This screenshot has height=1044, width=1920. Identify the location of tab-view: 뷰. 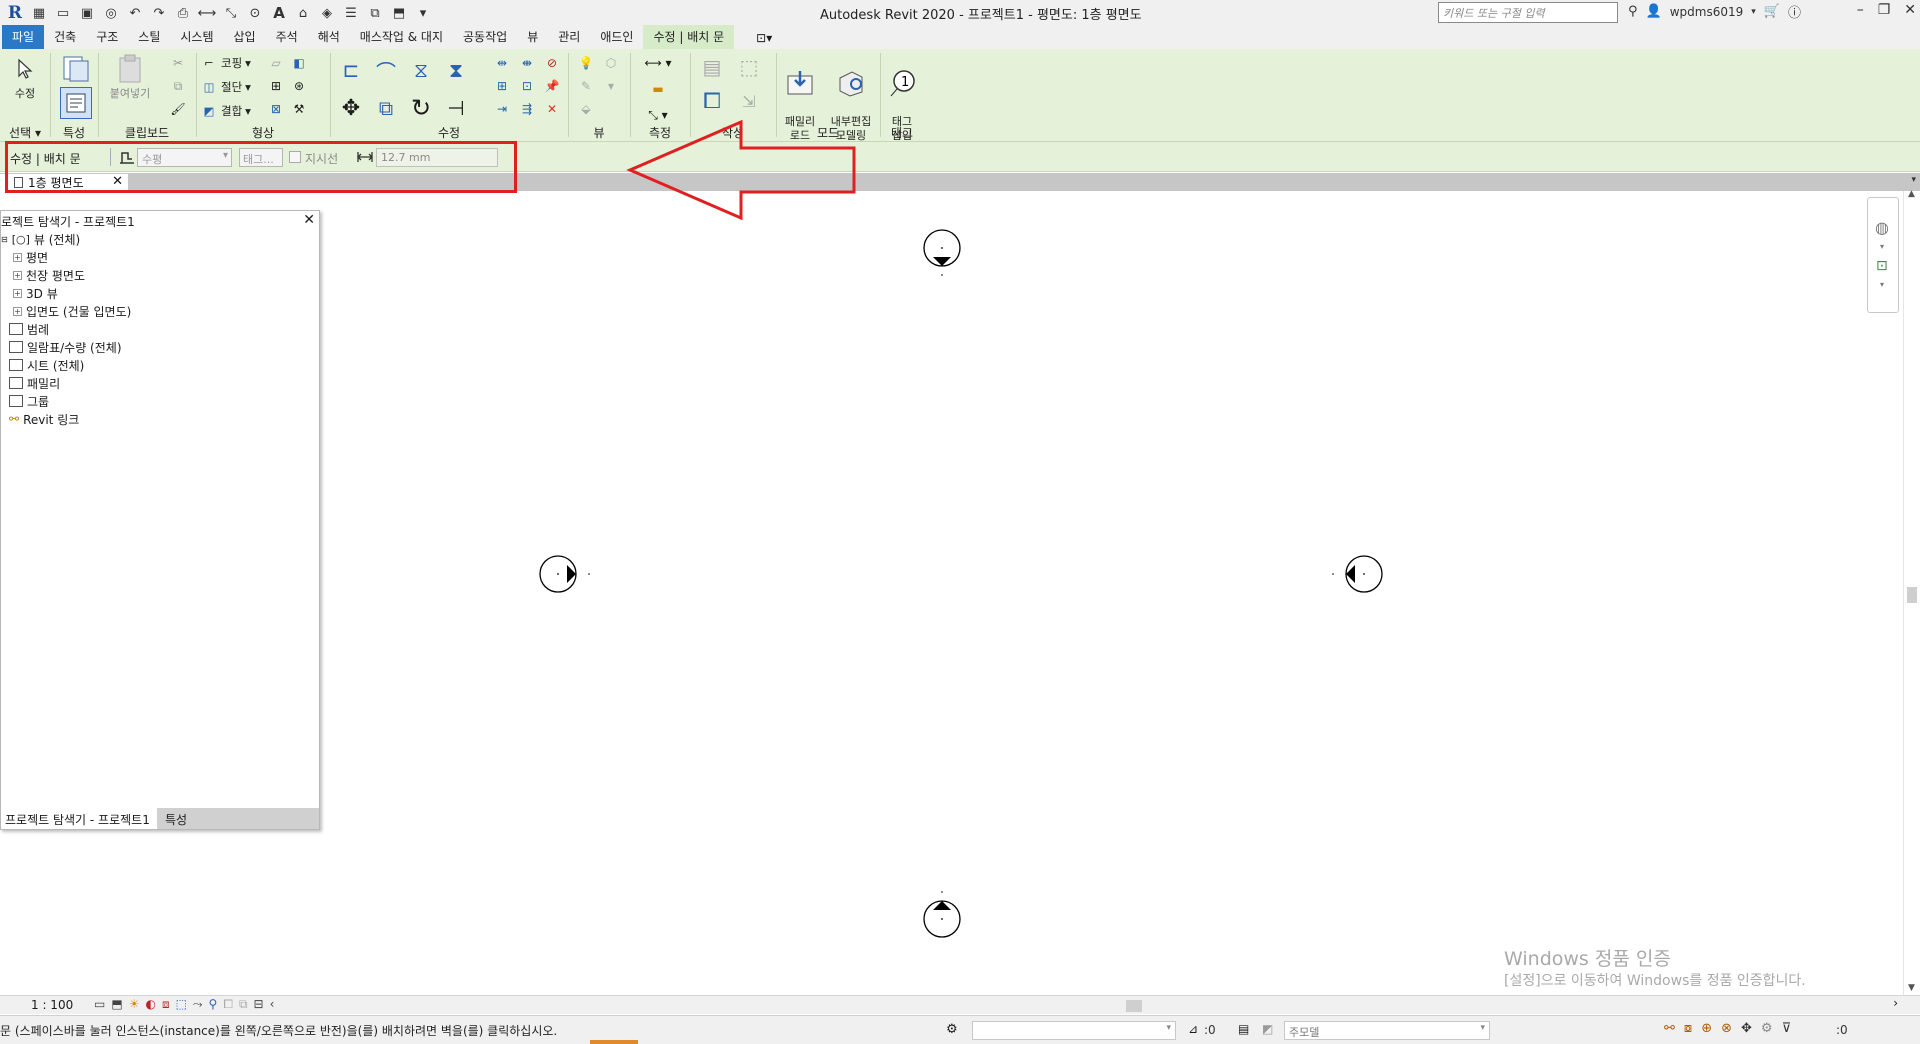
(532, 37).